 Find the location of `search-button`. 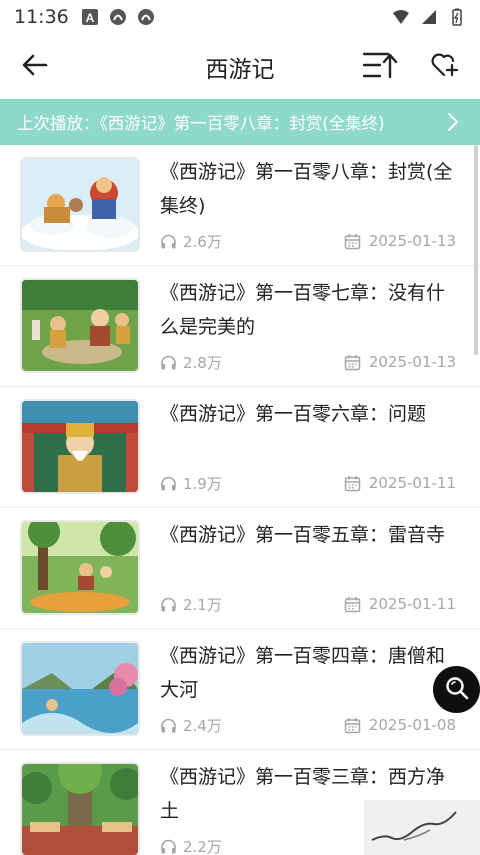

search-button is located at coordinates (456, 689).